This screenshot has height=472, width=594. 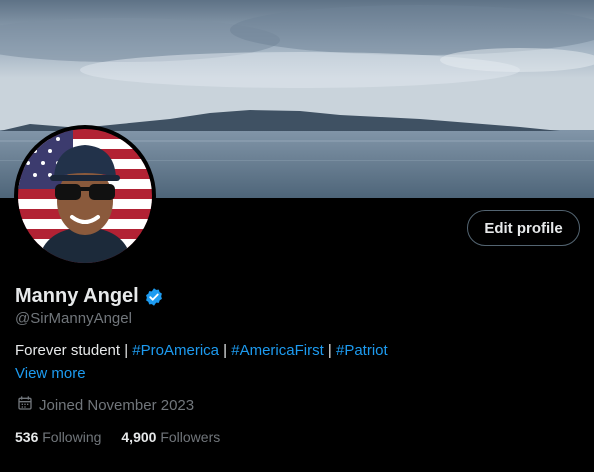 What do you see at coordinates (73, 318) in the screenshot?
I see `profile-handle: @SirMannyAngel` at bounding box center [73, 318].